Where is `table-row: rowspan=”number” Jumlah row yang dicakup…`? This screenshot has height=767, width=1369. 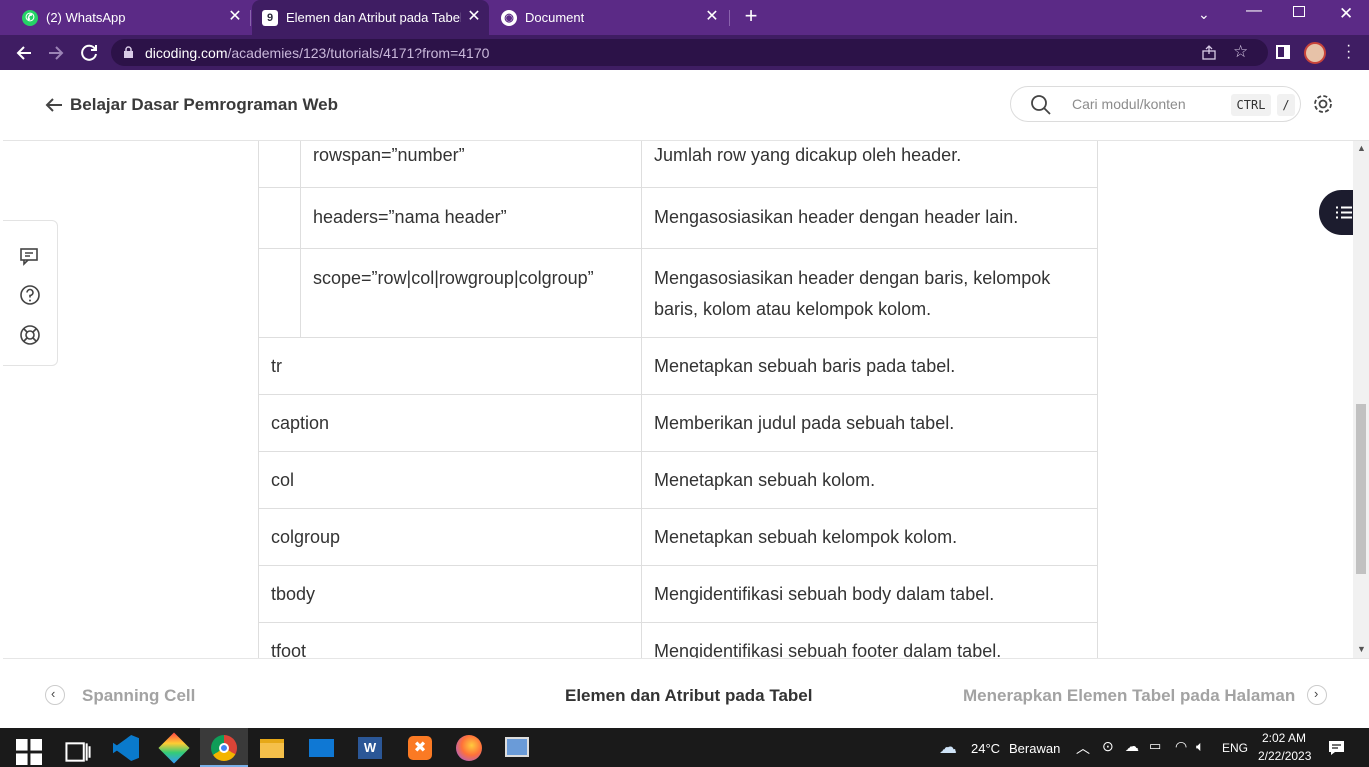
table-row: rowspan=”number” Jumlah row yang dicakup… is located at coordinates (678, 164).